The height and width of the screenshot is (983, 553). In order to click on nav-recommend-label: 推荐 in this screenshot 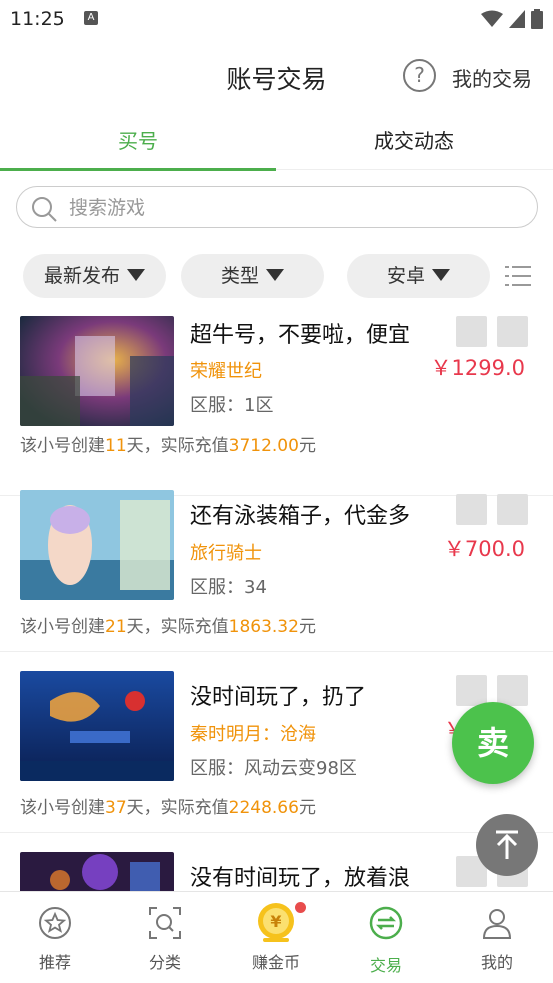, I will do `click(54, 962)`.